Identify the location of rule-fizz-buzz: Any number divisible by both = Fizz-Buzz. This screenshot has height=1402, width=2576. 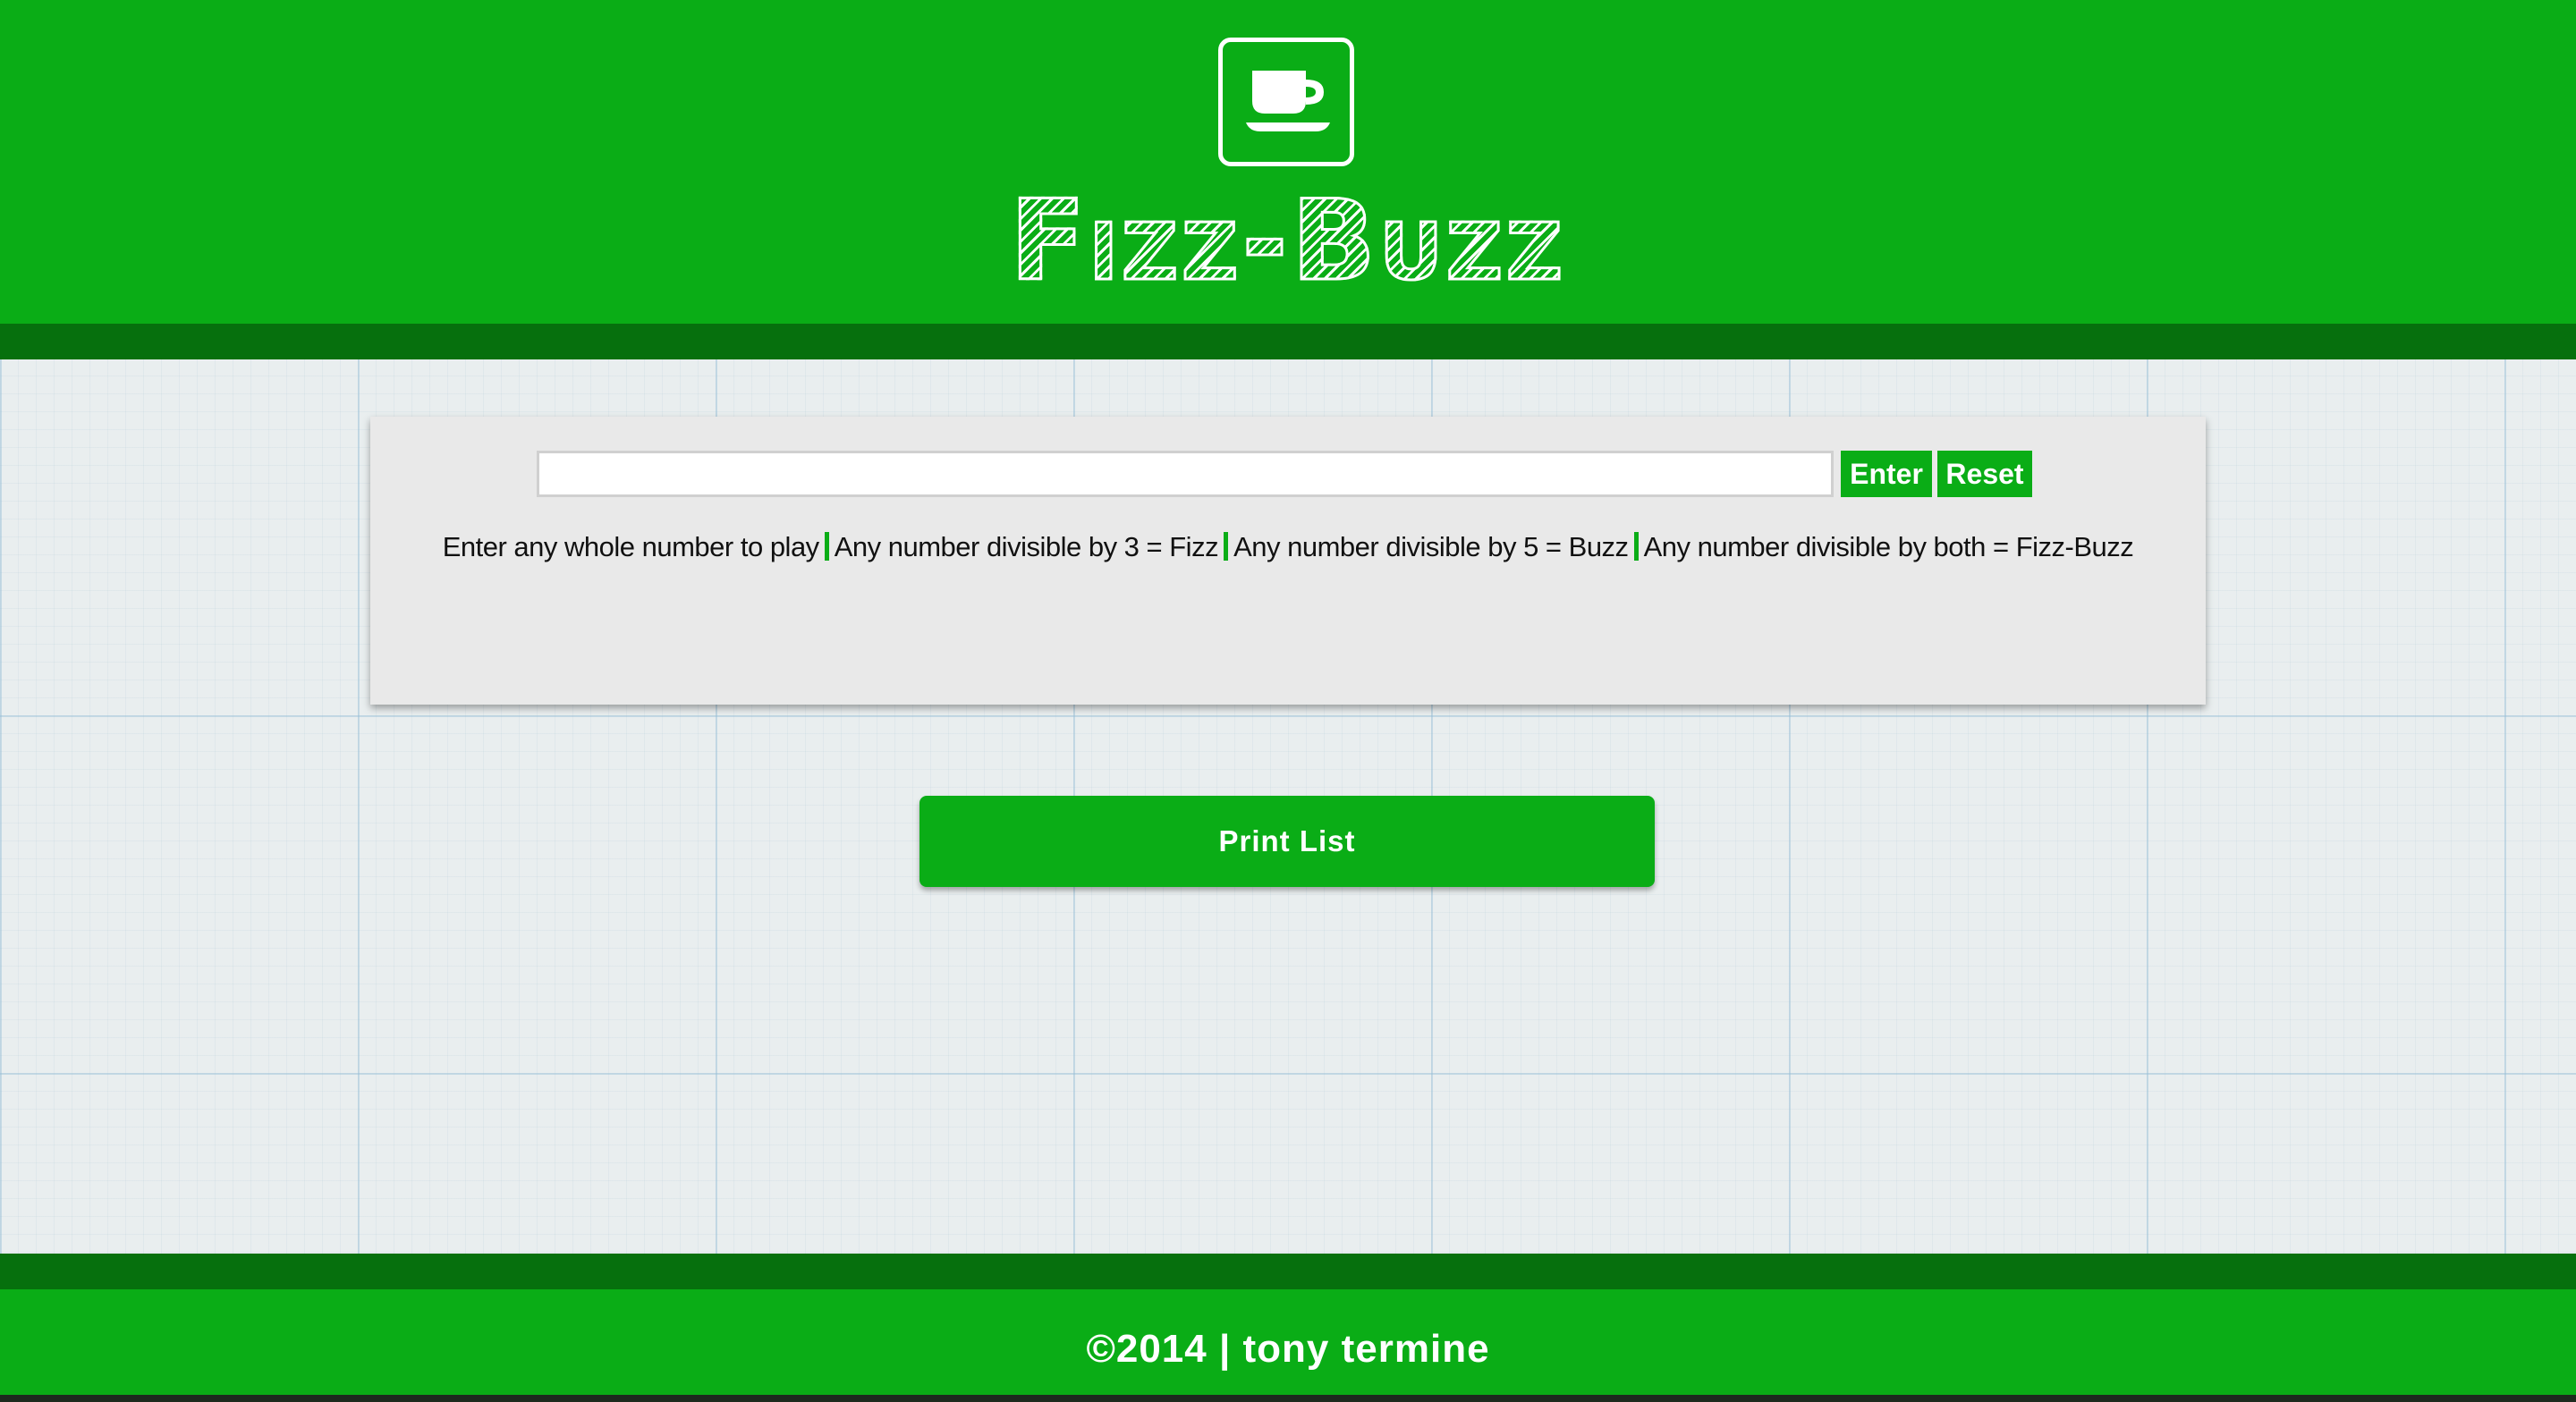
(1888, 546).